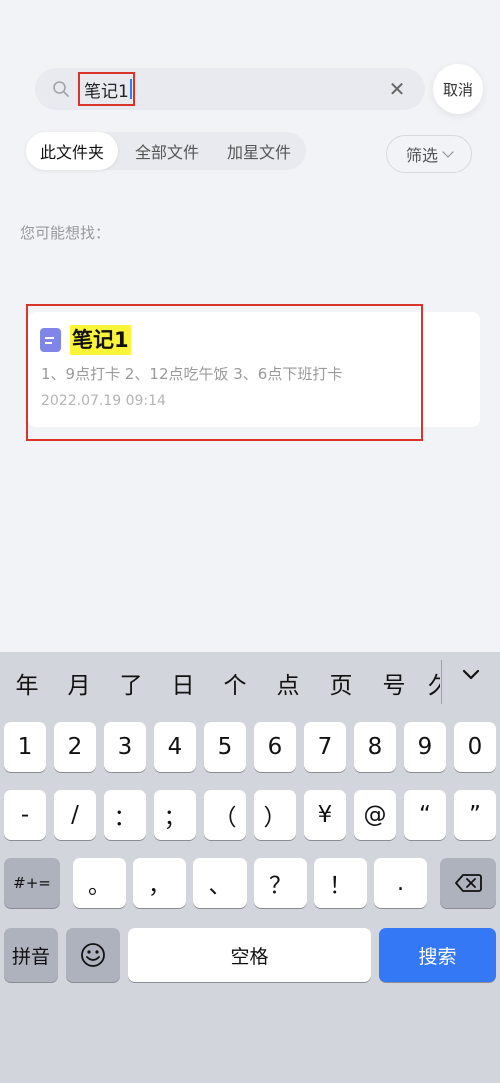  I want to click on key-close-paren: ）, so click(275, 815).